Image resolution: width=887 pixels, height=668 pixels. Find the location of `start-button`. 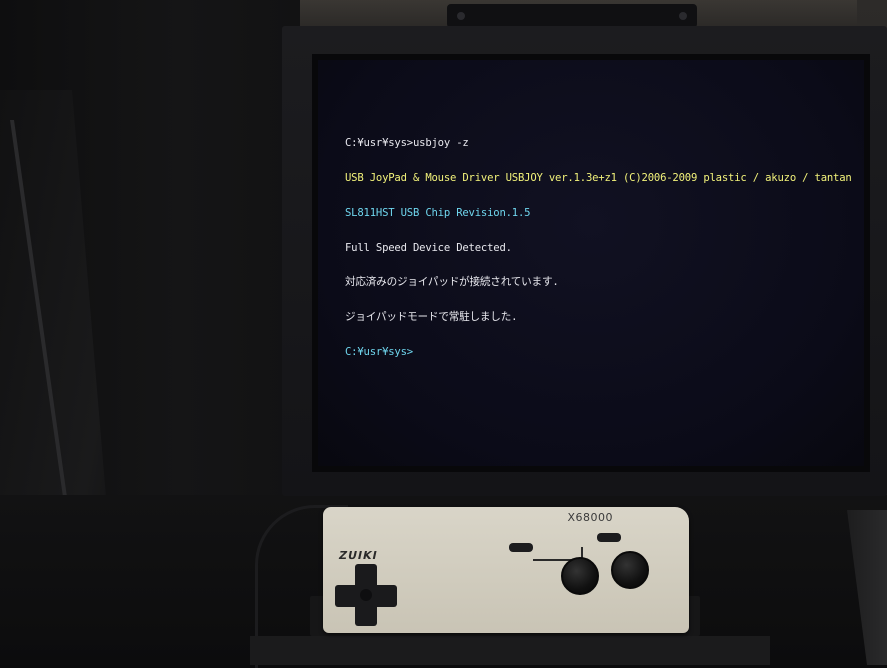

start-button is located at coordinates (609, 537).